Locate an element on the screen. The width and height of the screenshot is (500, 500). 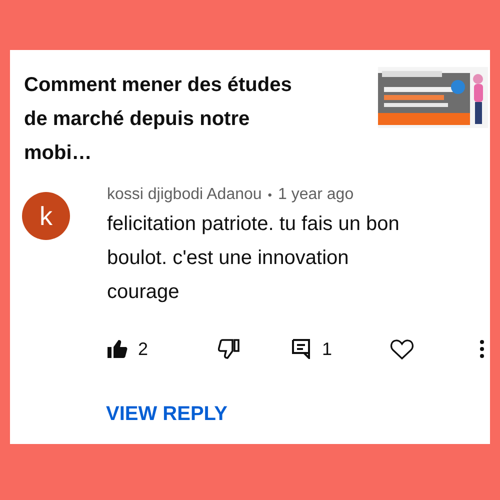
thumbs-up-icon is located at coordinates (117, 349).